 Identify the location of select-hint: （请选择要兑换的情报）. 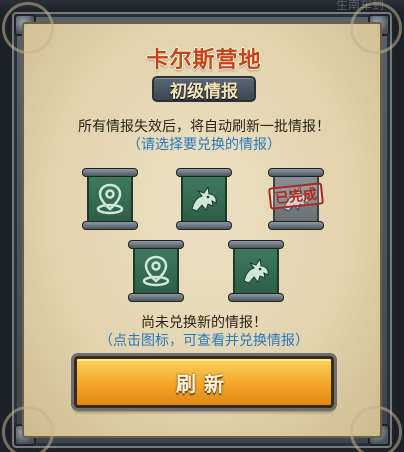
(204, 145).